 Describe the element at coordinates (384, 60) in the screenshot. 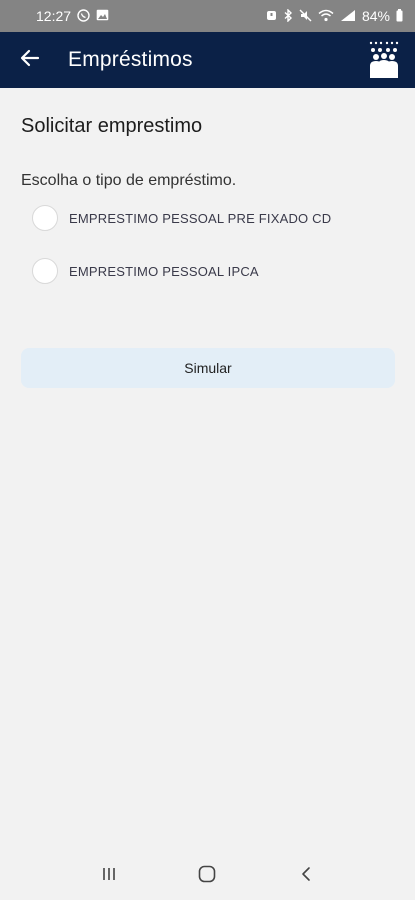

I see `people-group-icon` at that location.